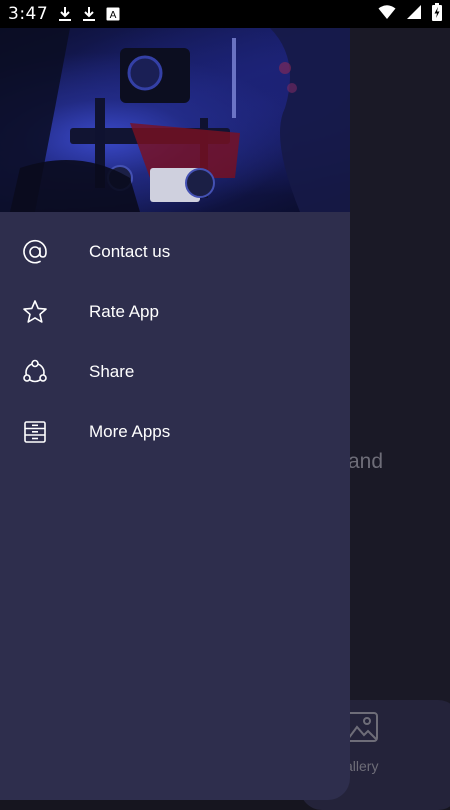 The width and height of the screenshot is (450, 810). I want to click on gallery-icon, so click(362, 729).